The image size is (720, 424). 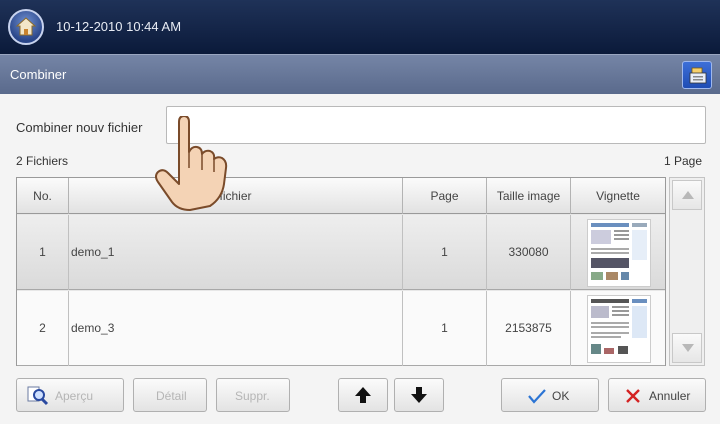 I want to click on page-title: Combiner, so click(x=38, y=74).